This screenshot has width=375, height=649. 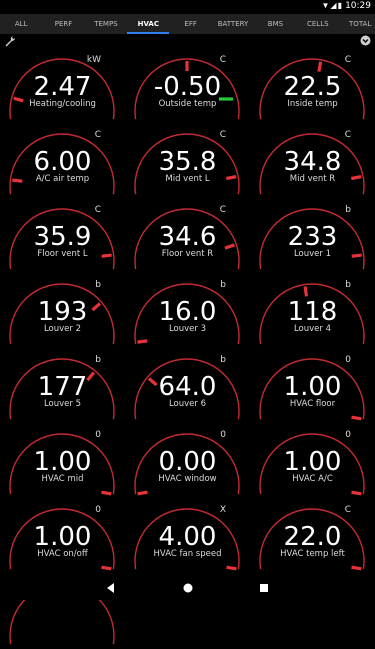 I want to click on gauge-label: HVAC temp left, so click(x=312, y=554).